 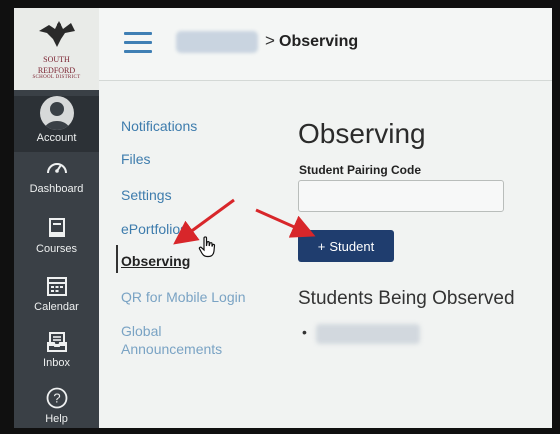 What do you see at coordinates (56, 34) in the screenshot?
I see `eagle-logo-icon` at bounding box center [56, 34].